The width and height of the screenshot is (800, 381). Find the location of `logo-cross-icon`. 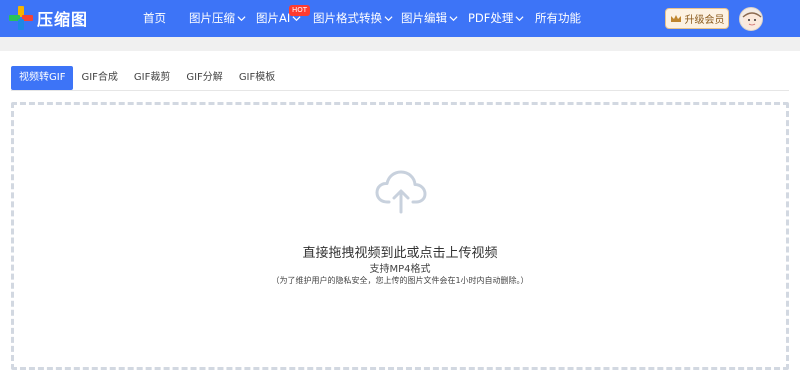

logo-cross-icon is located at coordinates (21, 18).